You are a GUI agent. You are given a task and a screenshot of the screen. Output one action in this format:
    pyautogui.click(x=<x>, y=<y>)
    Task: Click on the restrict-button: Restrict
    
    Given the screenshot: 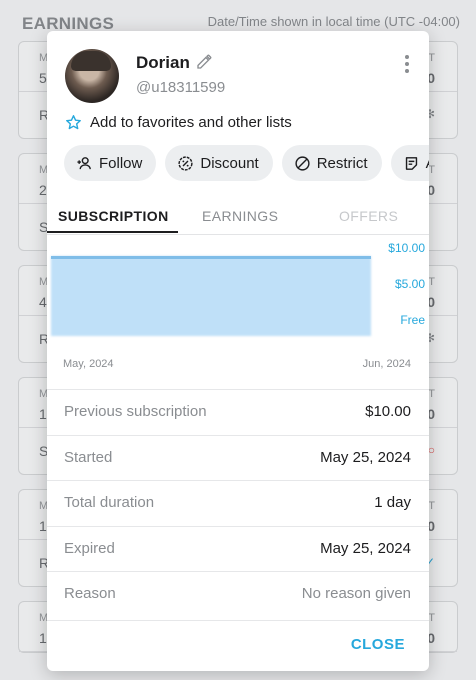 What is the action you would take?
    pyautogui.click(x=331, y=163)
    